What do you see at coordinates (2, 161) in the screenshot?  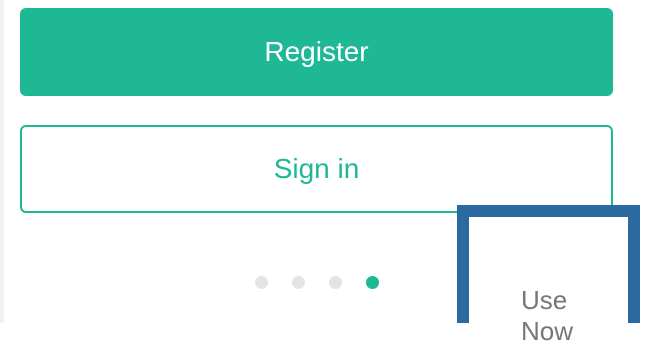 I see `screen-edge` at bounding box center [2, 161].